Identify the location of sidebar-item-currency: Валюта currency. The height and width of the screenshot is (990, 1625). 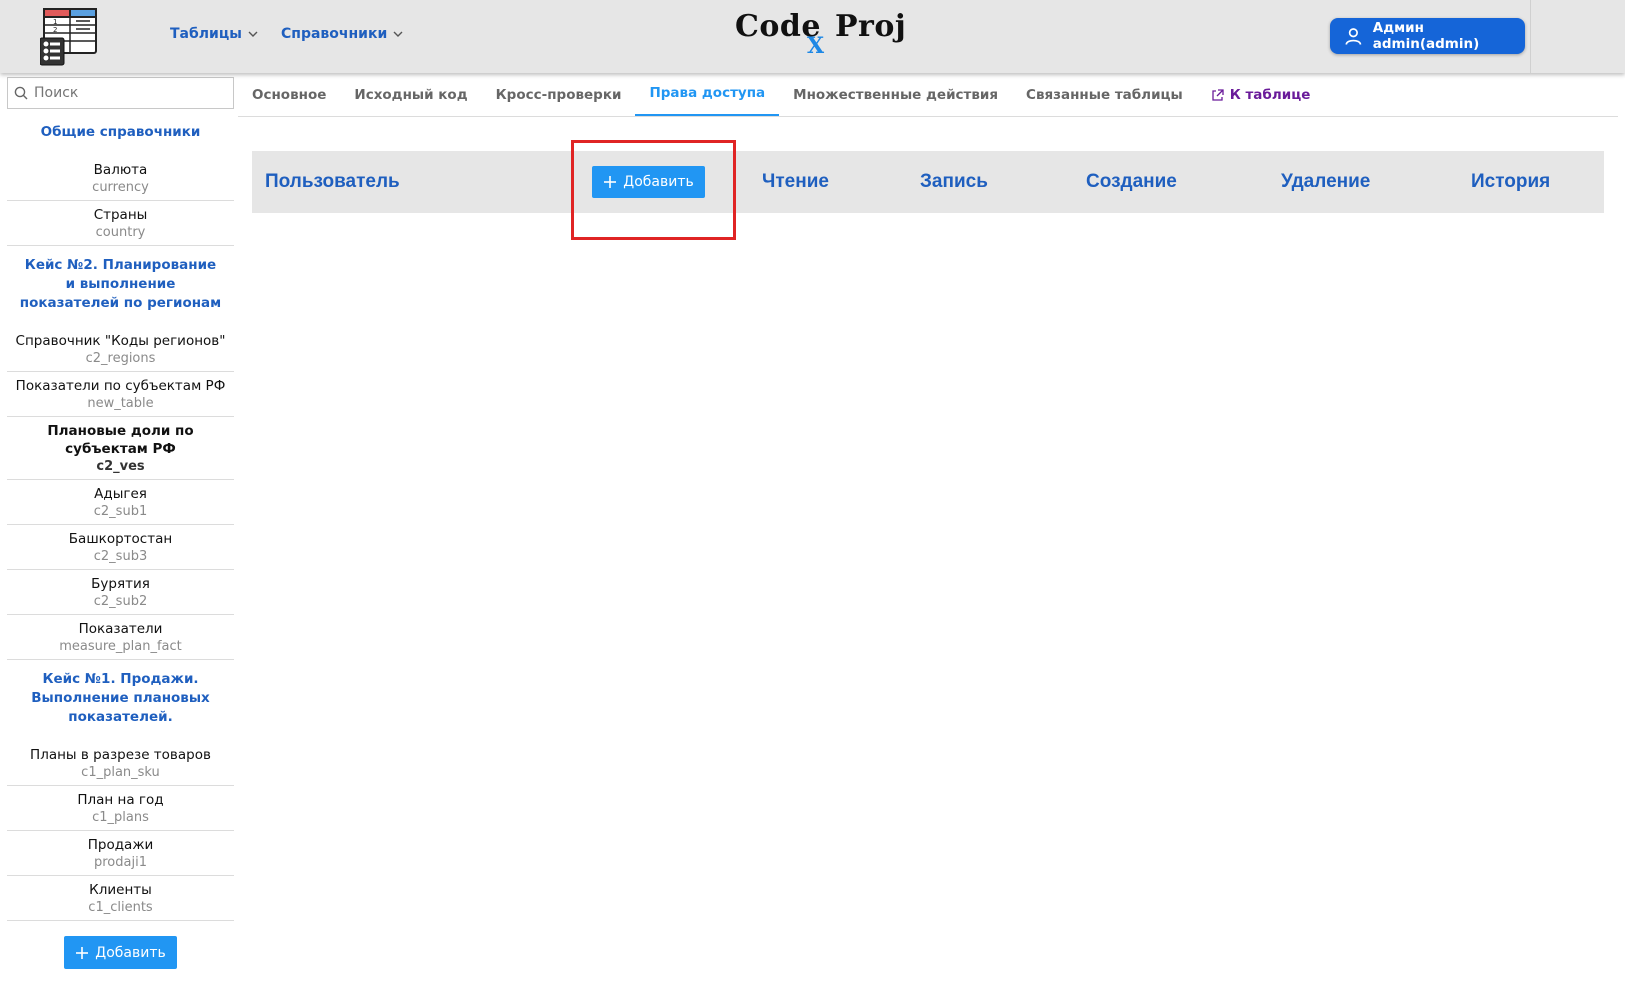
(120, 178).